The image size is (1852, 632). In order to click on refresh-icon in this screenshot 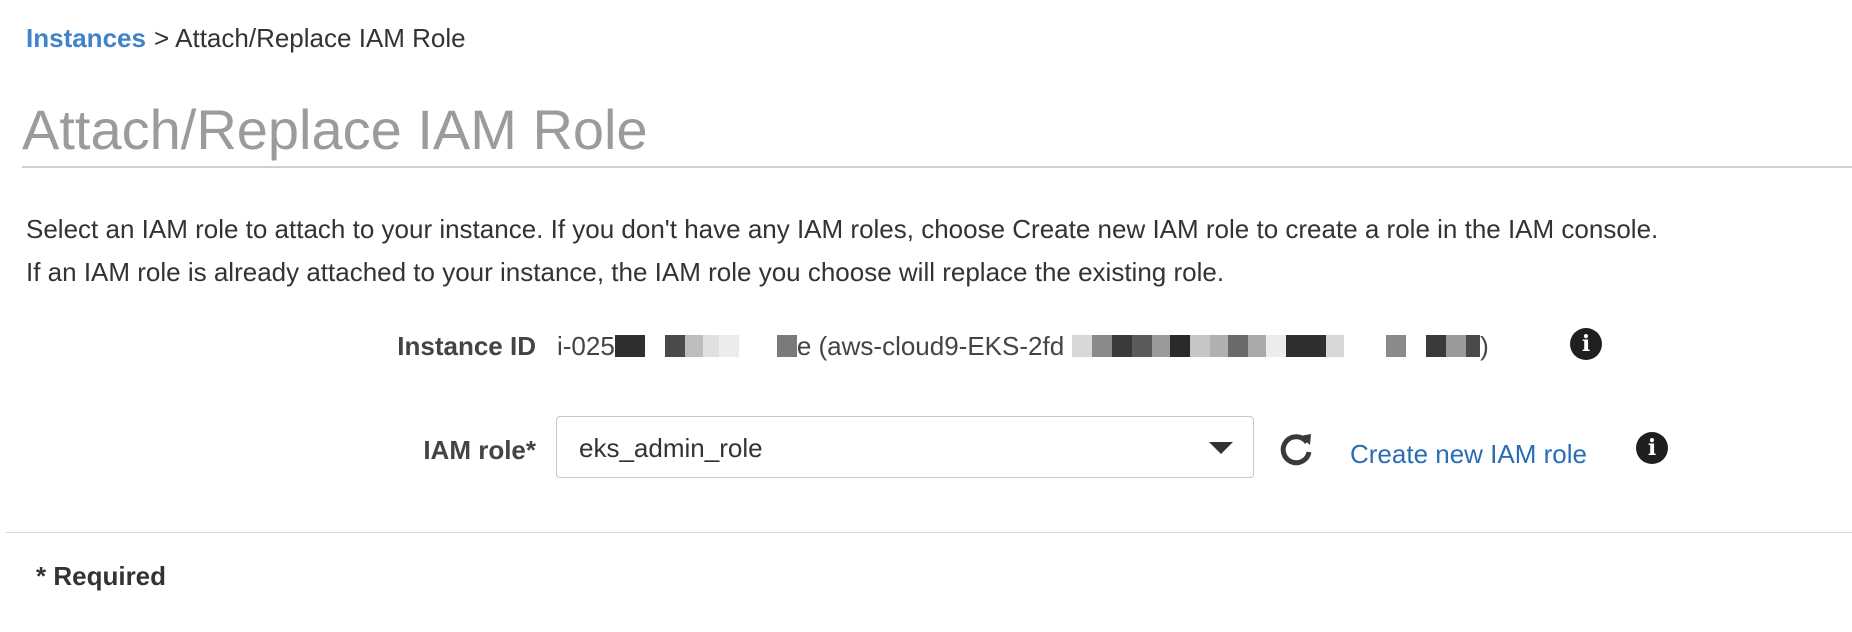, I will do `click(1296, 450)`.